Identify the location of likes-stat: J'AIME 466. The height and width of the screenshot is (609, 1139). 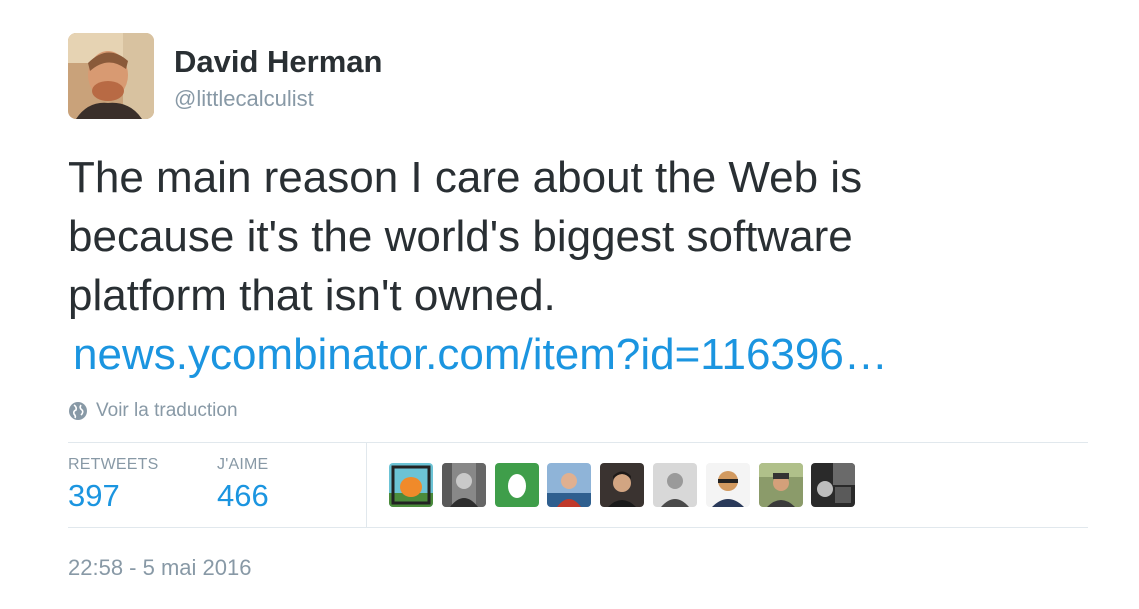
(243, 485).